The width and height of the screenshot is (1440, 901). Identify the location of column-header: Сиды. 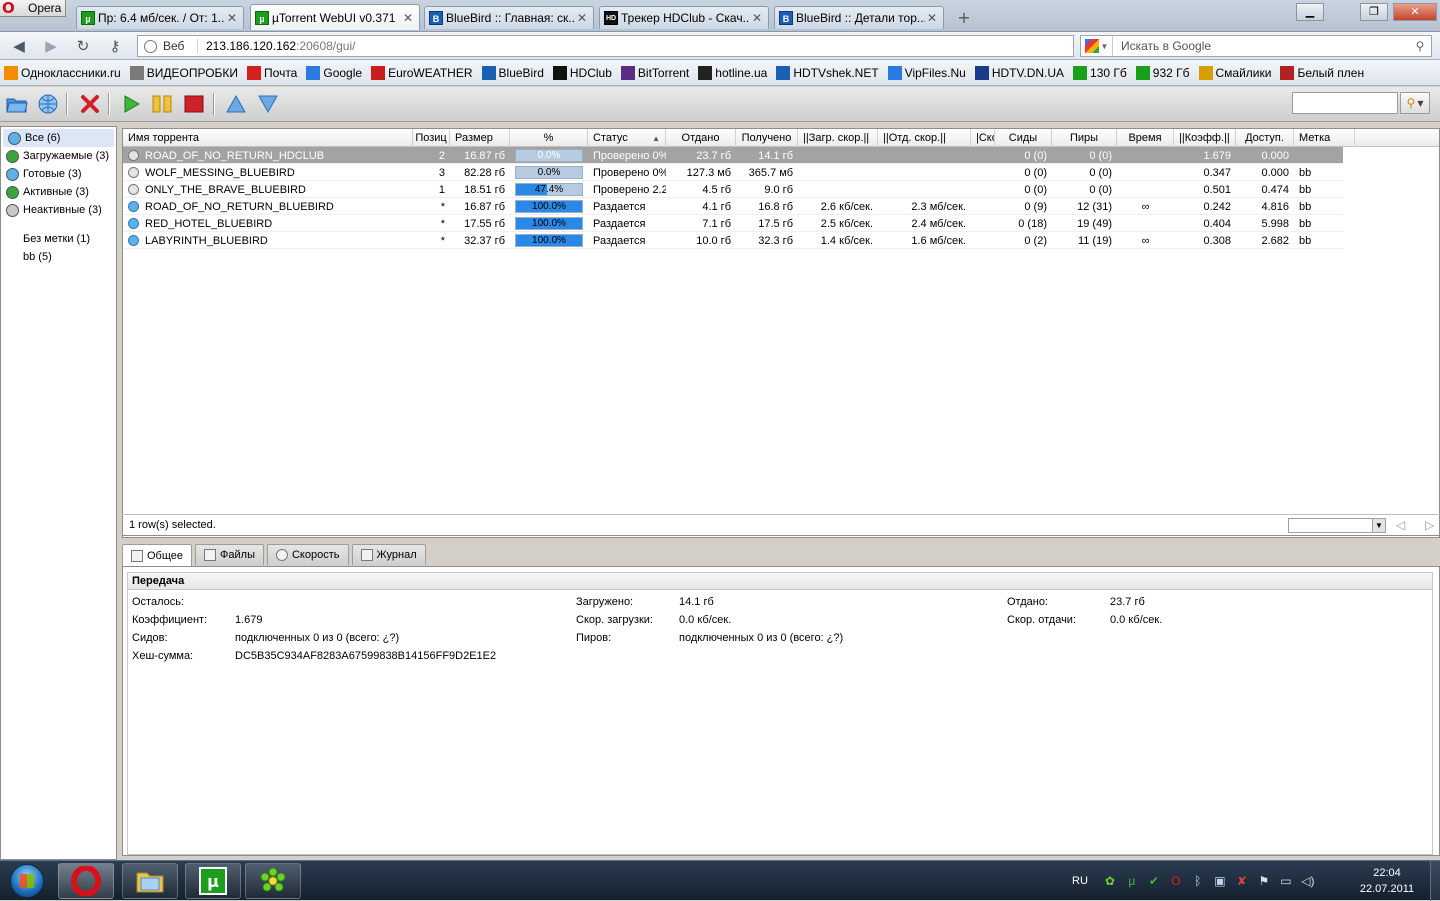
(1023, 138).